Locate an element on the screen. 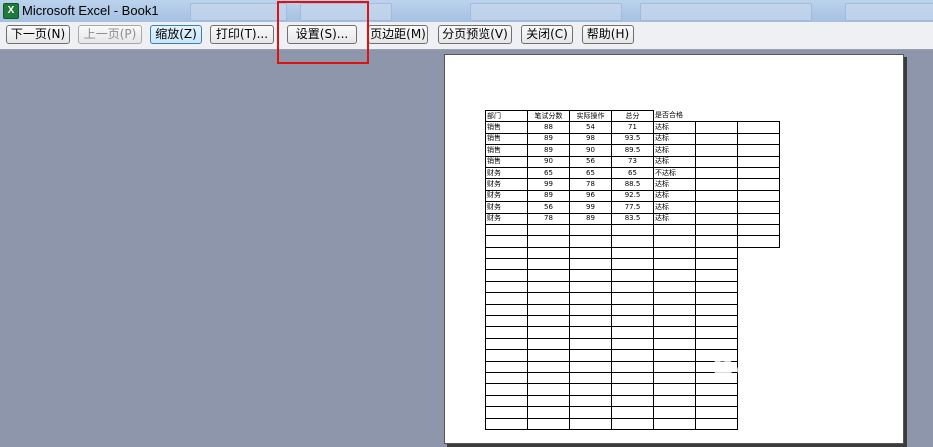  table-header-cell: 是否合格 is located at coordinates (669, 115).